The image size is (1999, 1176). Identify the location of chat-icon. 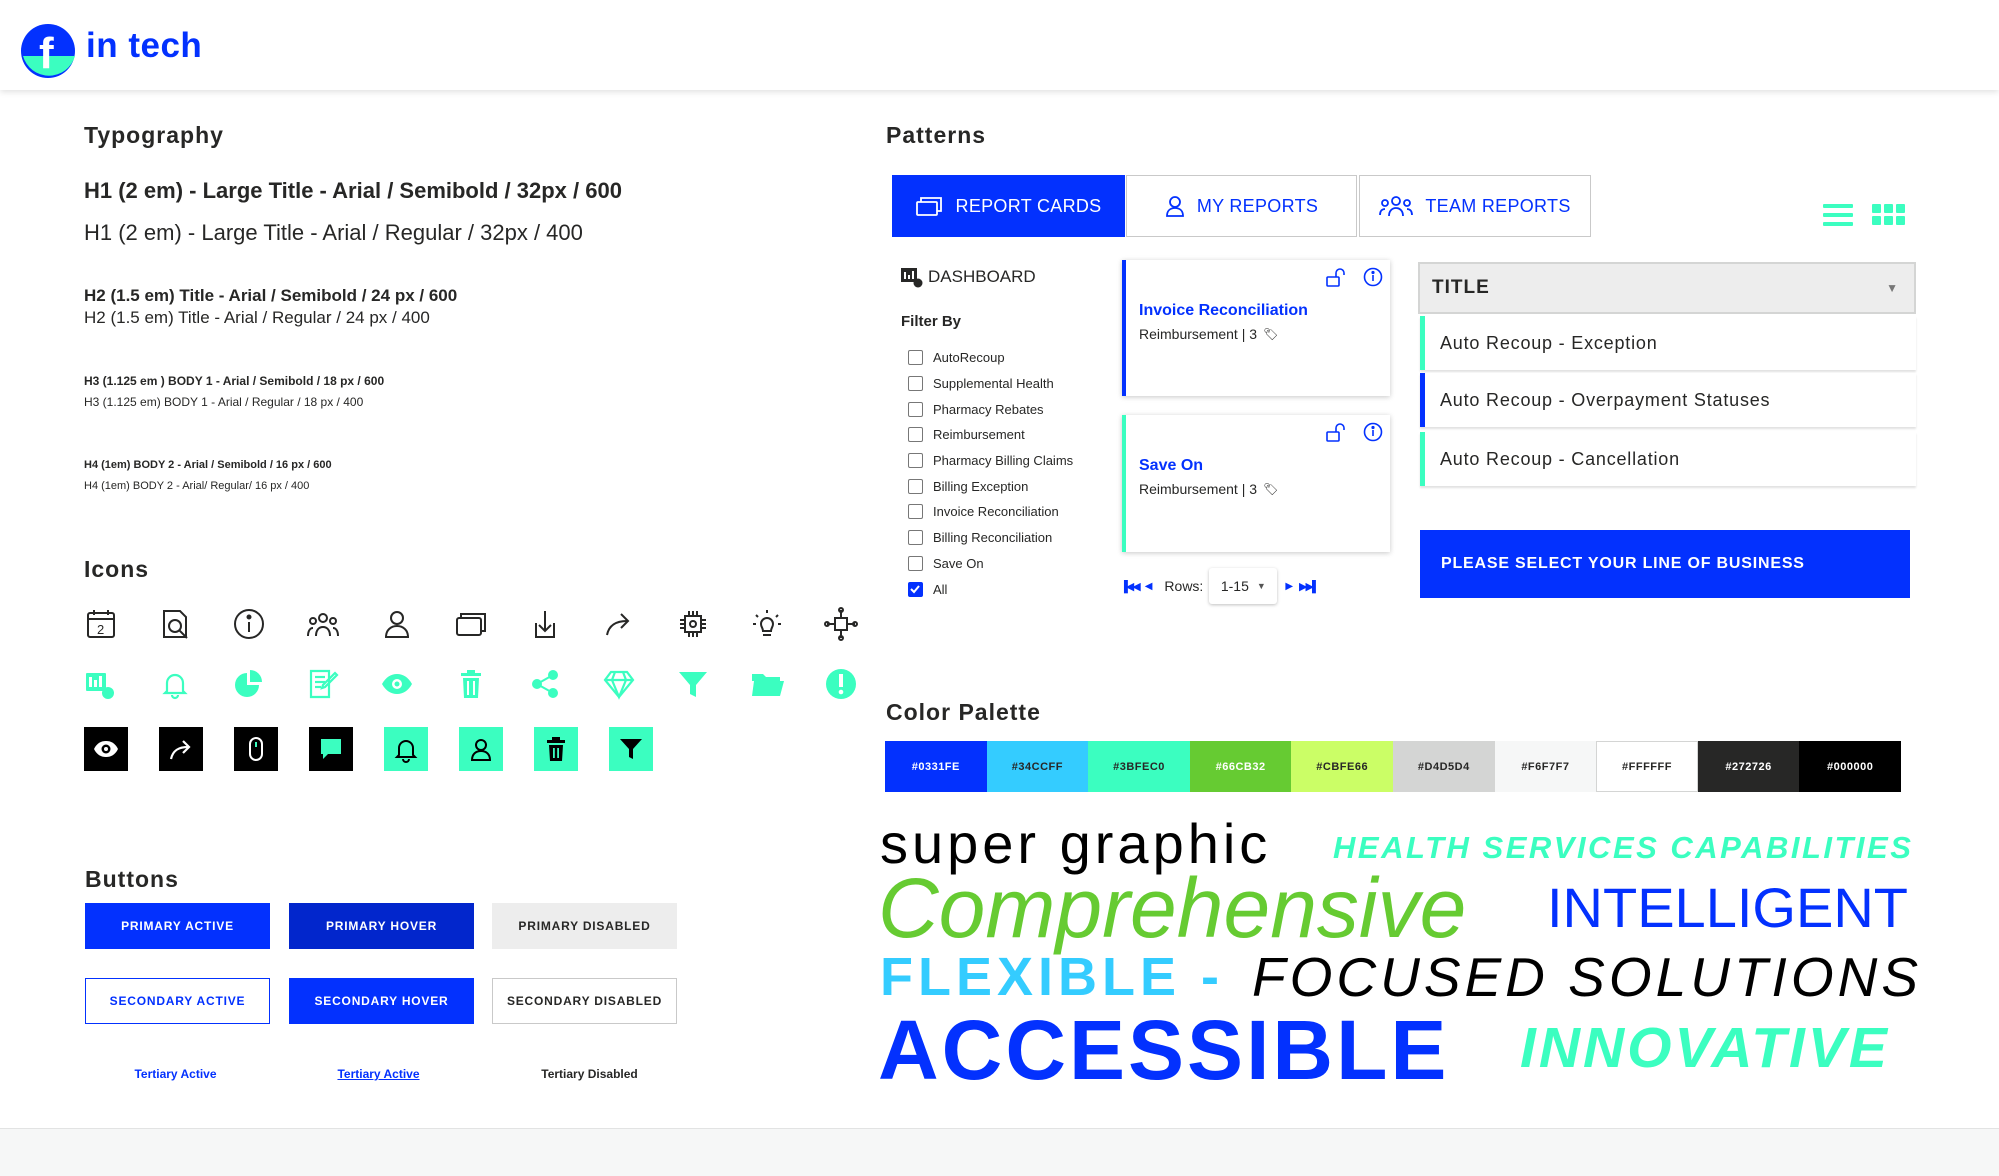
(331, 749).